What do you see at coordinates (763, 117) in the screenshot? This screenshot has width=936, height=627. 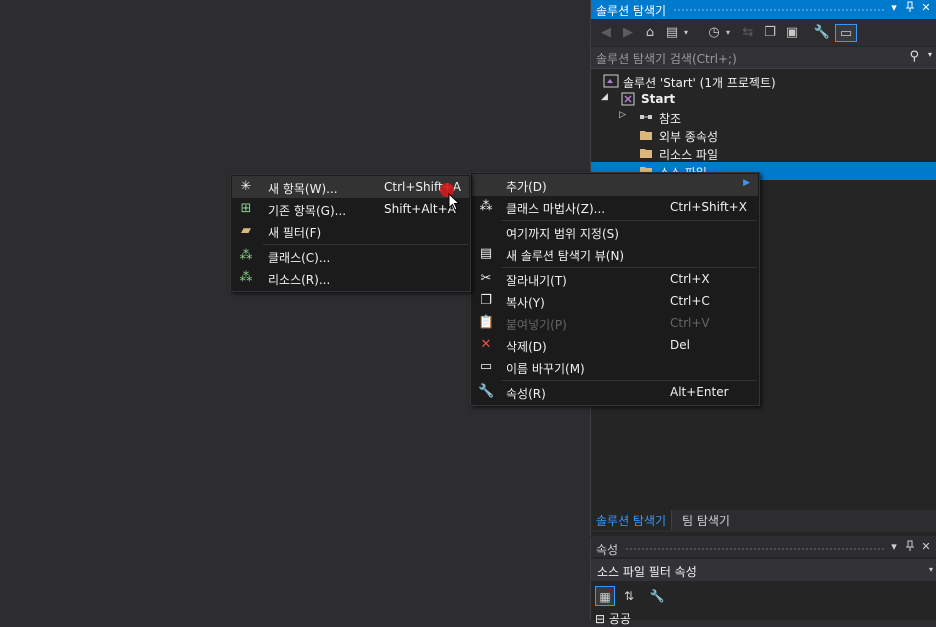 I see `tree-item-references: ▷ 참조` at bounding box center [763, 117].